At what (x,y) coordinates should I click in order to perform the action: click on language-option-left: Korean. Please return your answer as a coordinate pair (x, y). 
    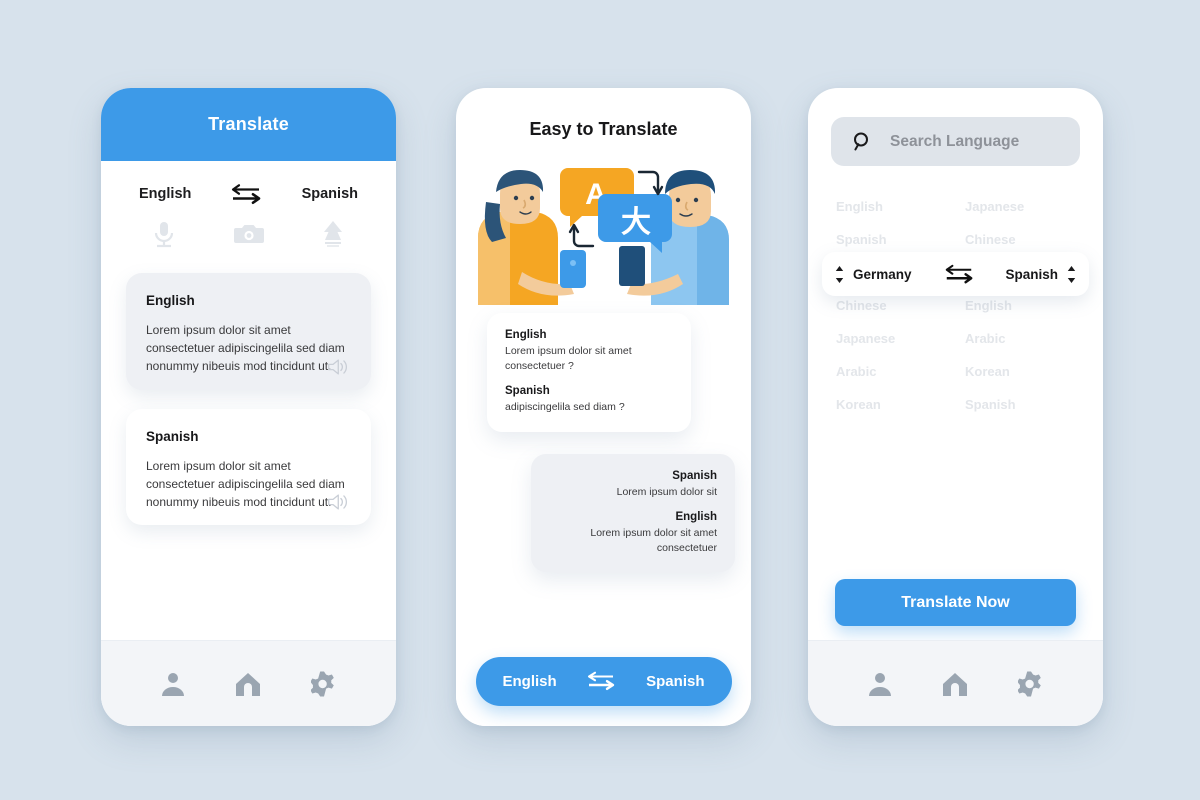
    Looking at the image, I should click on (891, 404).